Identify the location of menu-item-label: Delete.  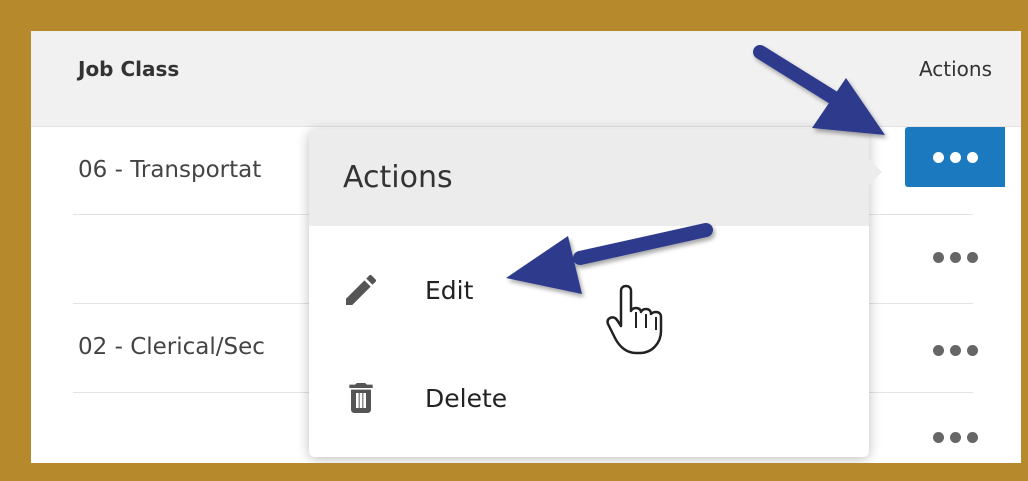
(466, 398).